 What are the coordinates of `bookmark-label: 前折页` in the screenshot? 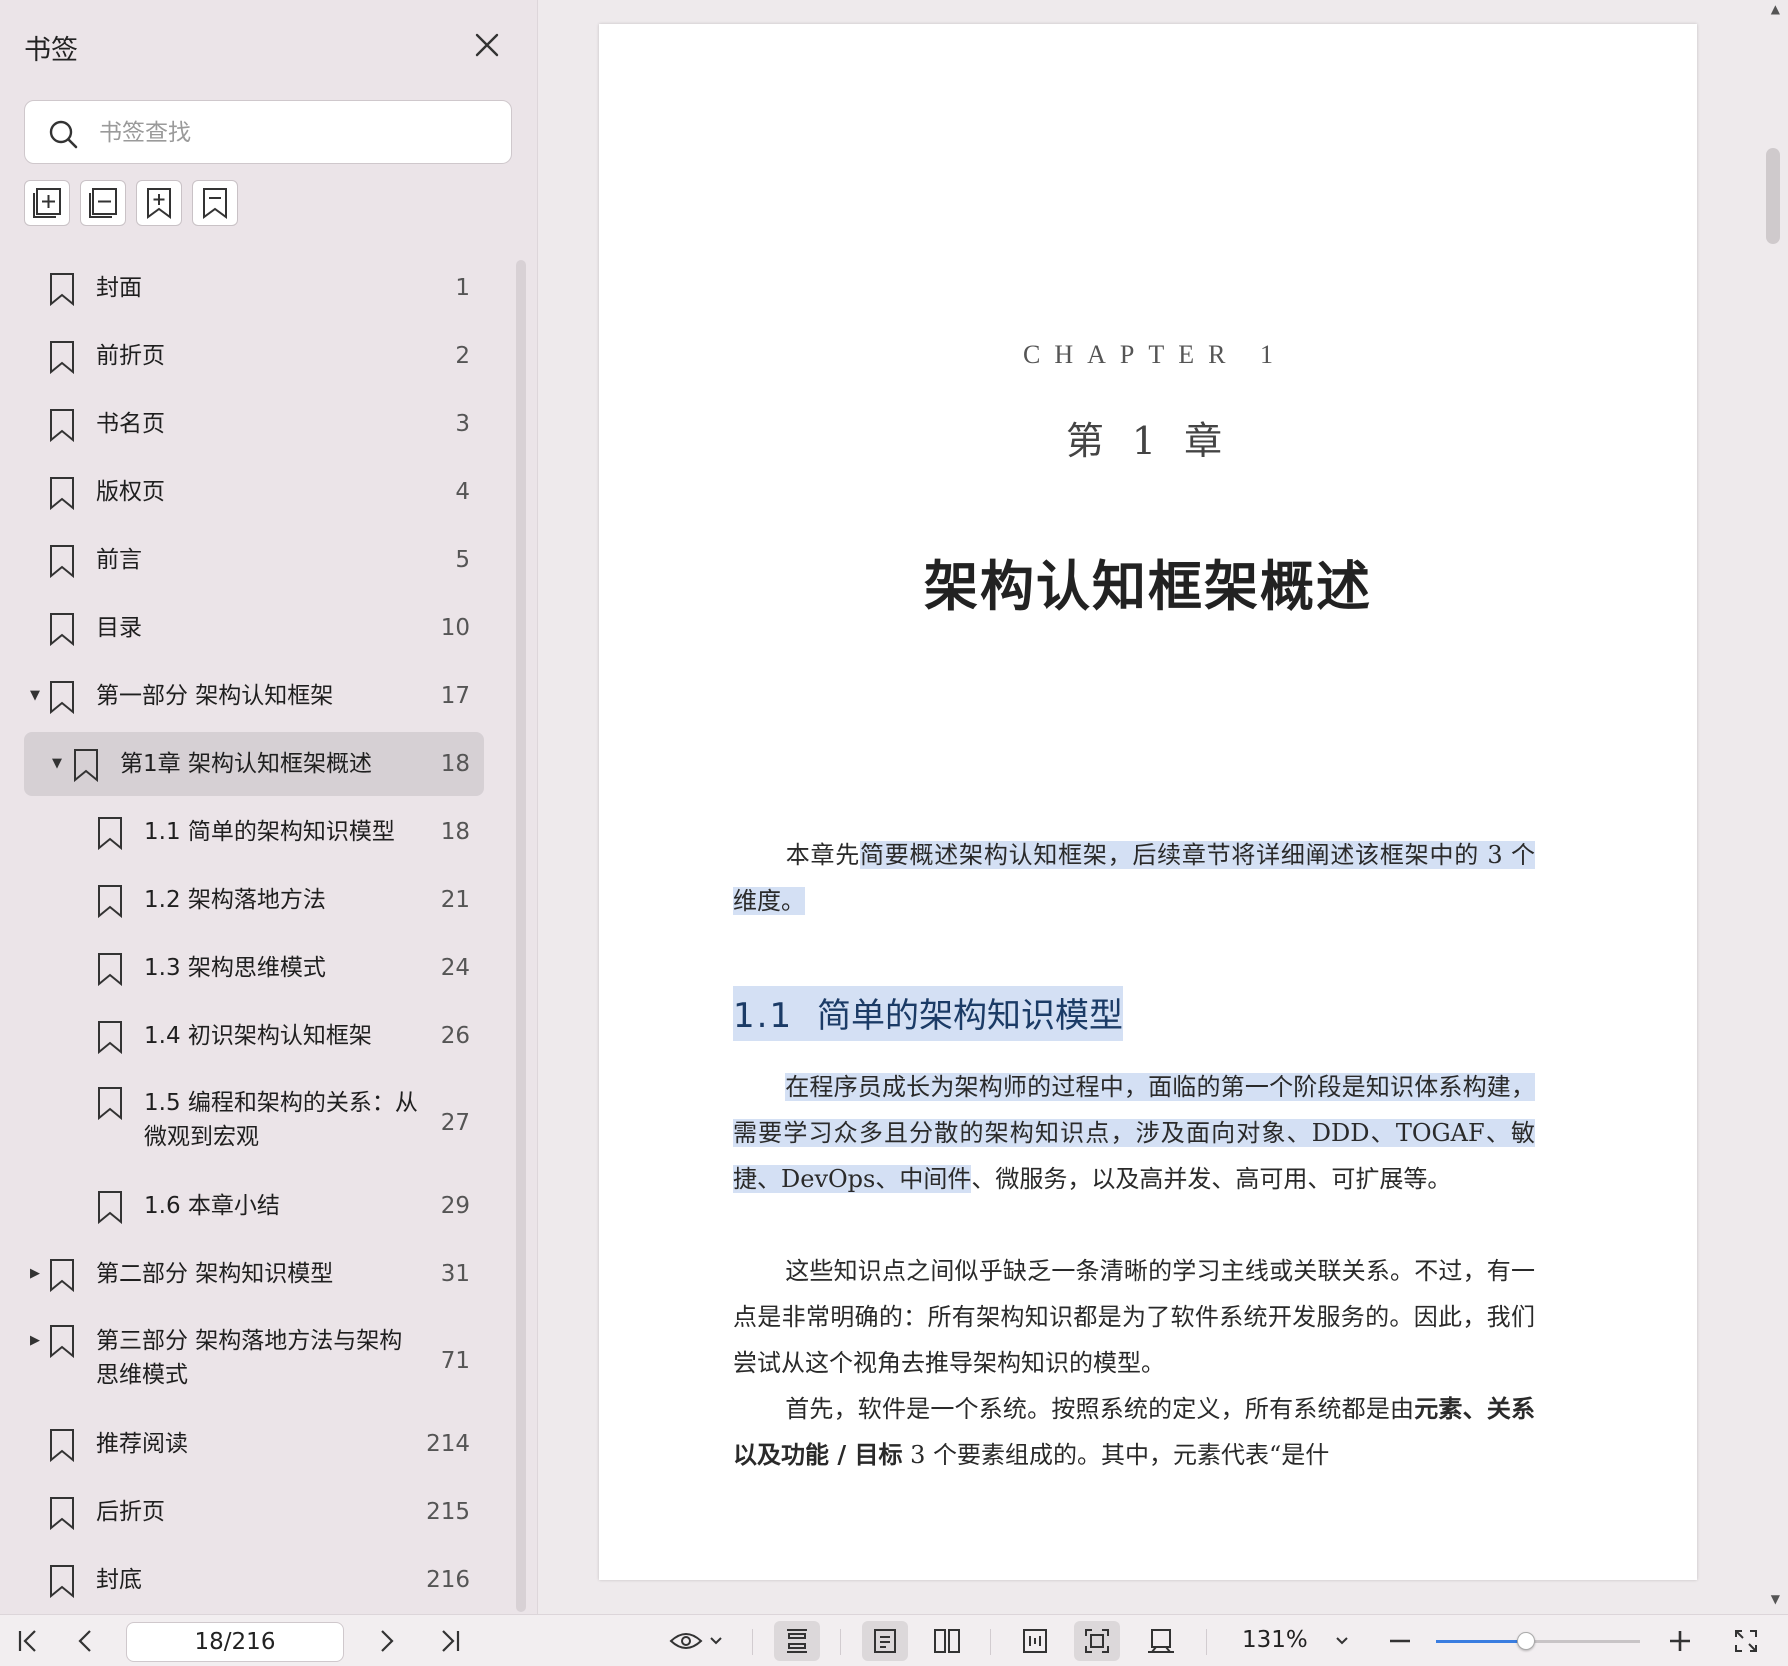 It's located at (130, 356).